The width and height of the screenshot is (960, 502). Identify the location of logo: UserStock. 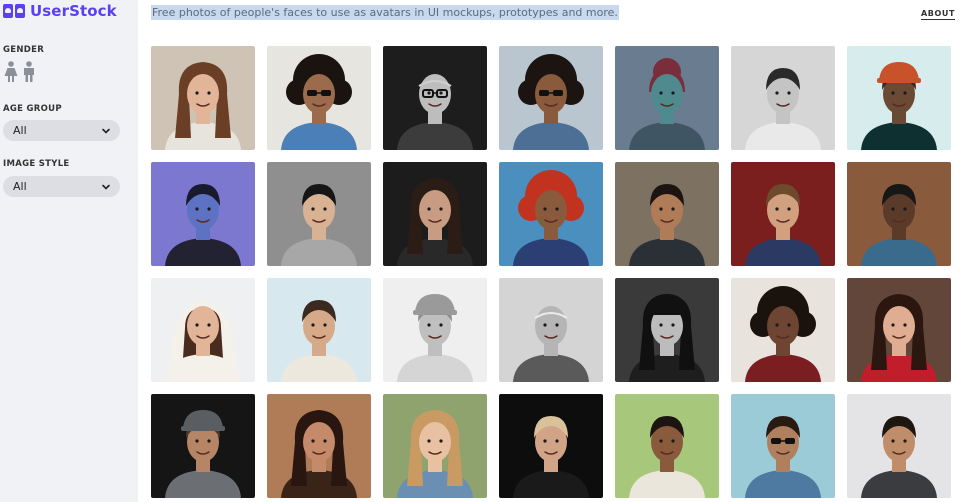
(60, 11).